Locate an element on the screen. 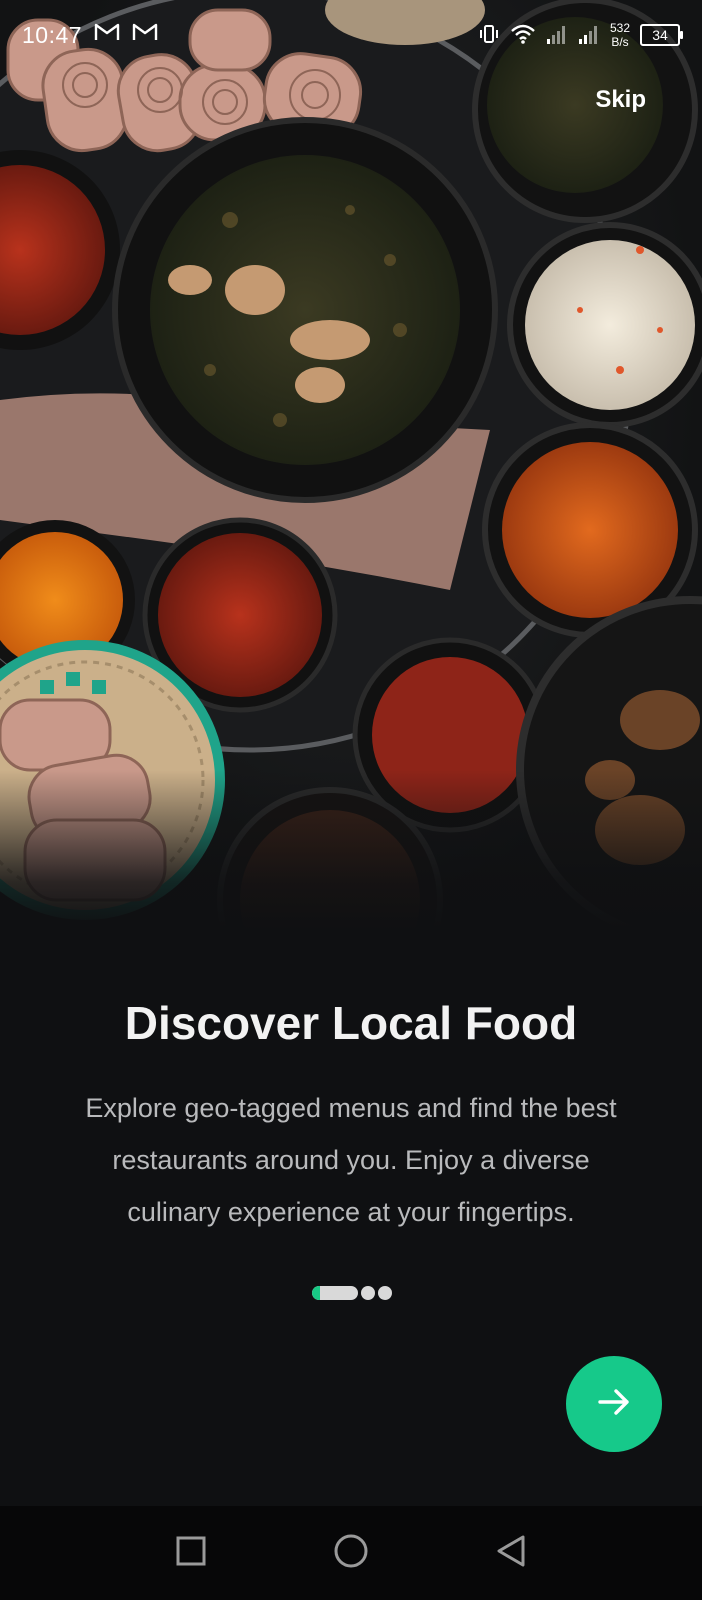  wifi-icon is located at coordinates (523, 35).